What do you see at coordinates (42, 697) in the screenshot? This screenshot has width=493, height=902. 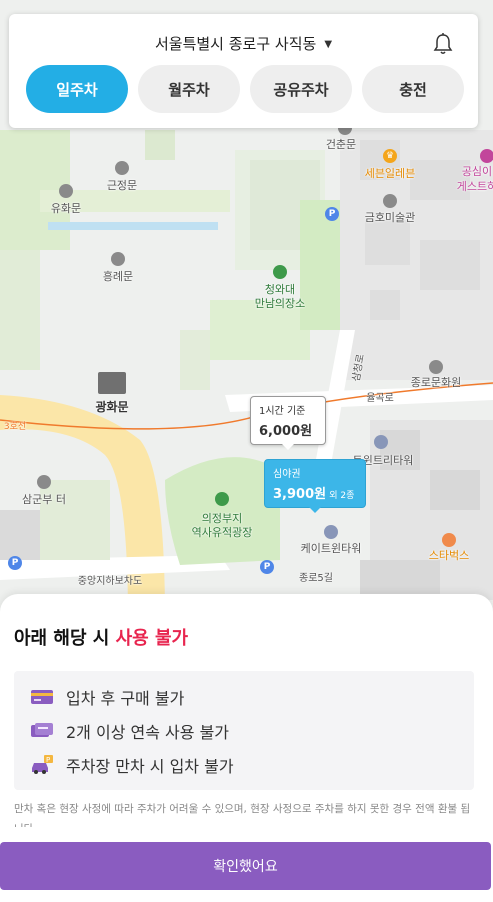 I see `credit-card-icon` at bounding box center [42, 697].